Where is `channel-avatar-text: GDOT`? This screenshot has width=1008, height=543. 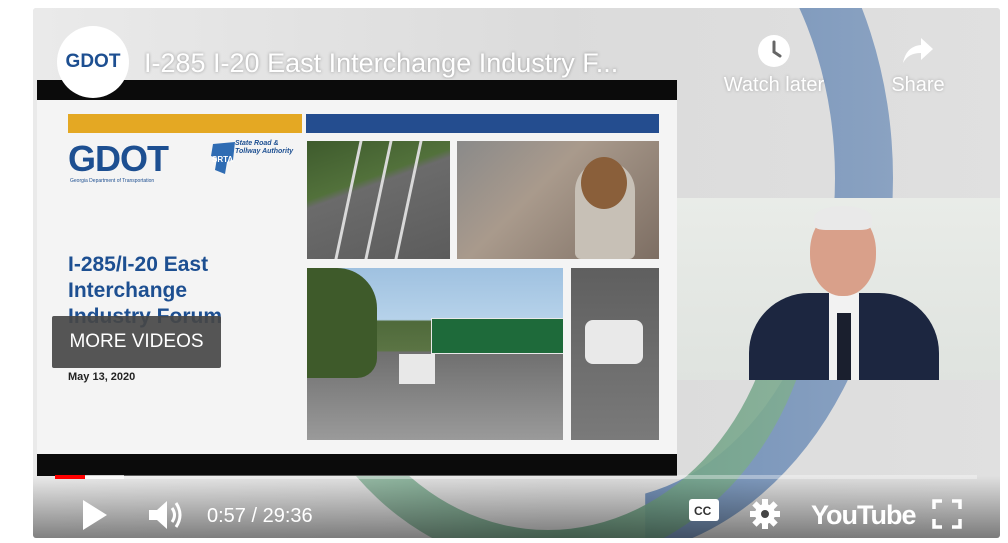 channel-avatar-text: GDOT is located at coordinates (93, 61).